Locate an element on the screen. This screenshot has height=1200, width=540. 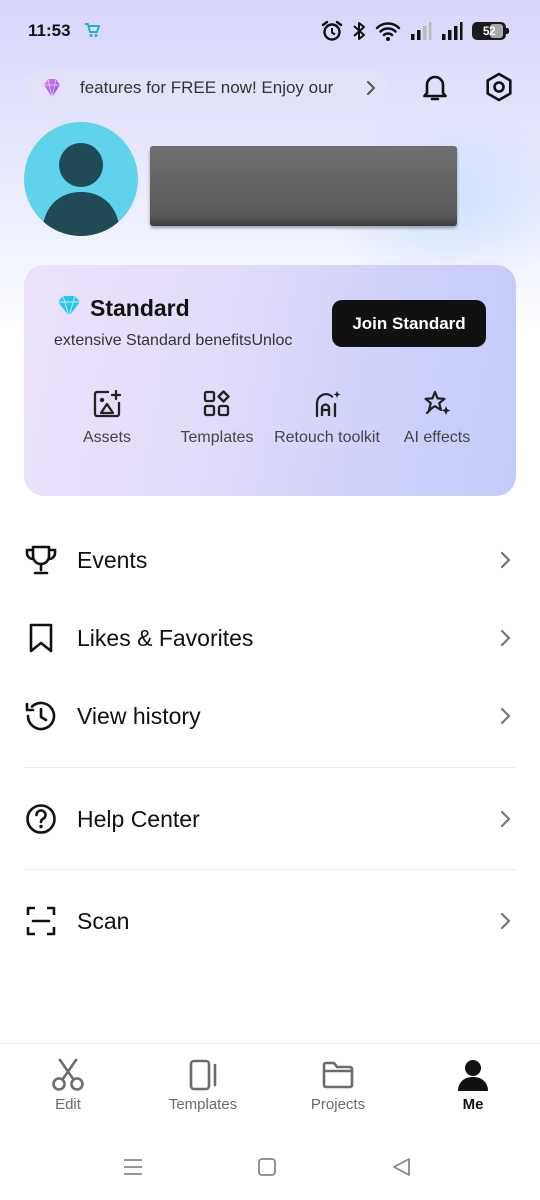
menu-label: Help Center is located at coordinates (138, 818).